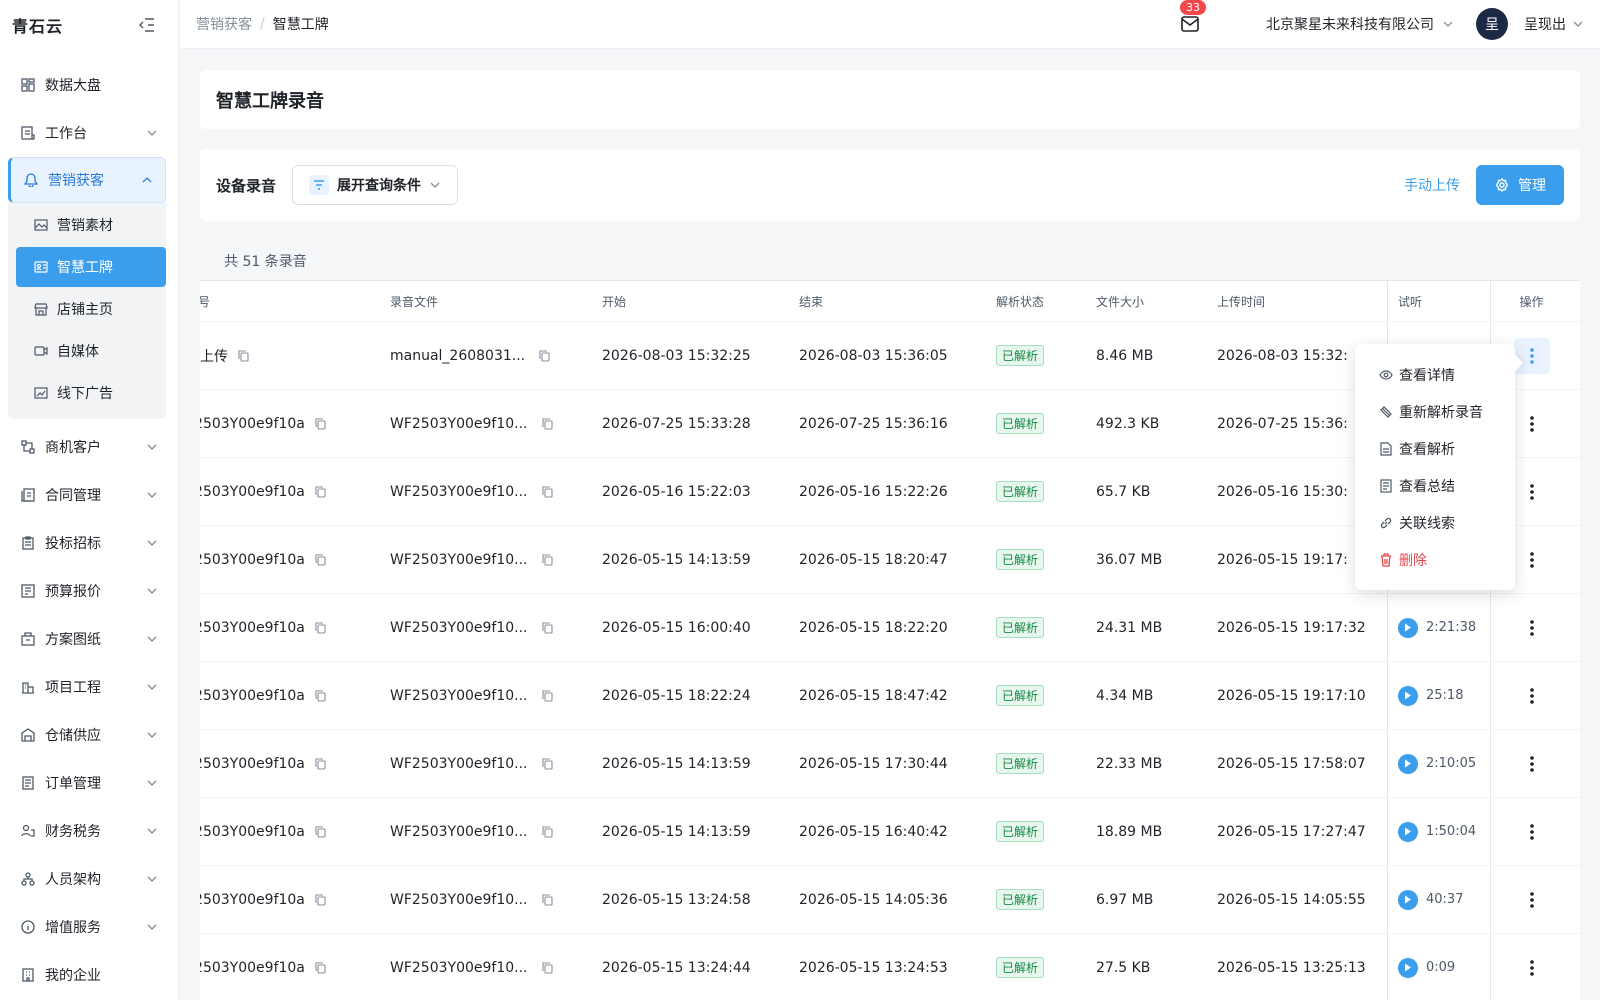 Image resolution: width=1600 pixels, height=1000 pixels. What do you see at coordinates (1291, 899) in the screenshot?
I see `cell-upload-time: 2026-05-15 14:05:55` at bounding box center [1291, 899].